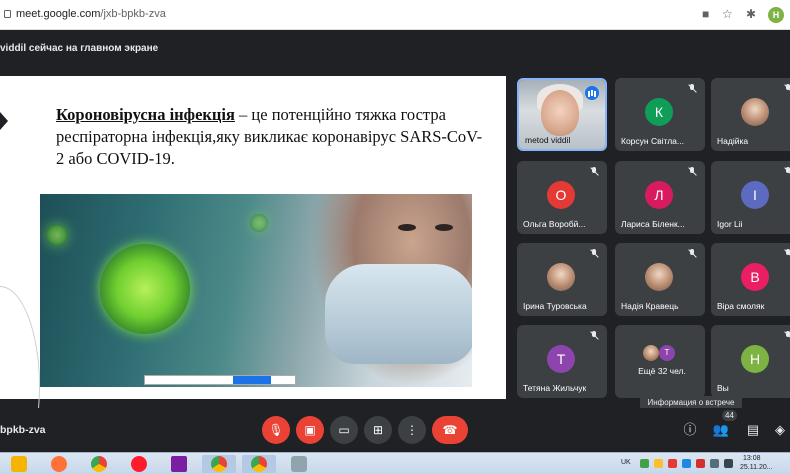  What do you see at coordinates (4, 121) in the screenshot?
I see `slide-bullet-arrow` at bounding box center [4, 121].